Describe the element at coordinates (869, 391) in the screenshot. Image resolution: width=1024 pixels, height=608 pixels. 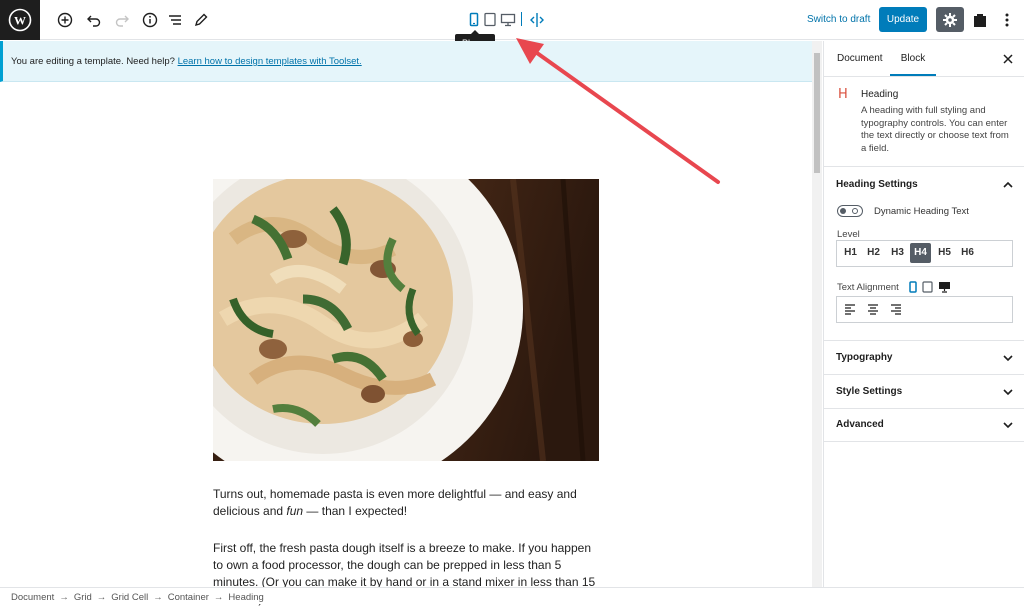
I see `style-settings-panel-title: Style Settings` at that location.